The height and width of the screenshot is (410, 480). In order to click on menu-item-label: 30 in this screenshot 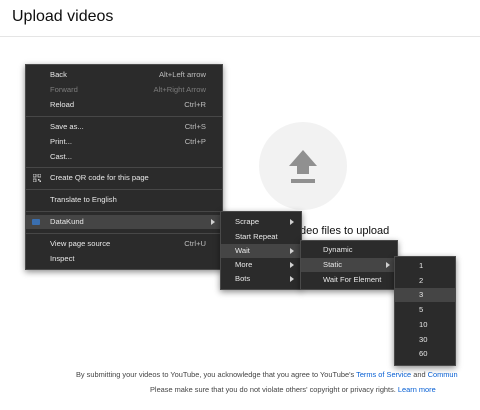, I will do `click(423, 339)`.